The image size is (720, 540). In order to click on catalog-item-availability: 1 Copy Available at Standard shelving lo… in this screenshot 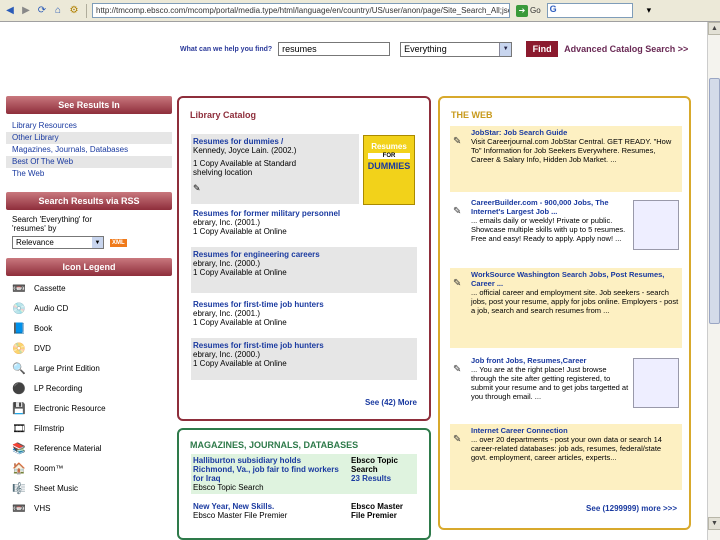, I will do `click(245, 168)`.